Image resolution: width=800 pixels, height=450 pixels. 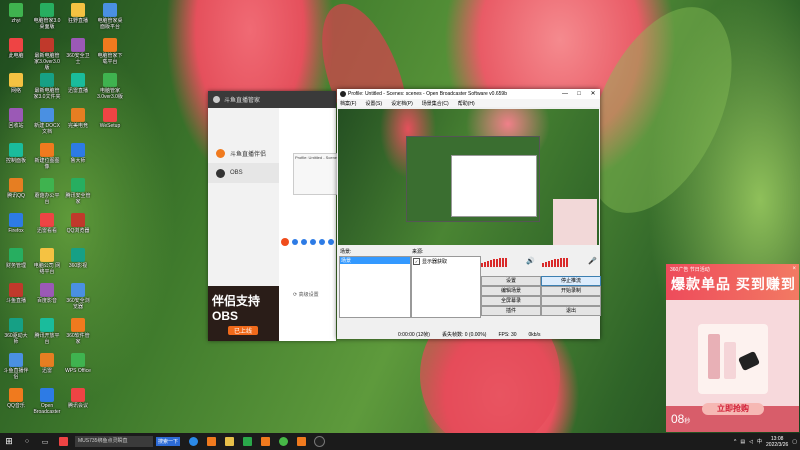 What do you see at coordinates (16, 258) in the screenshot?
I see `desktop-icon: 财务管理` at bounding box center [16, 258].